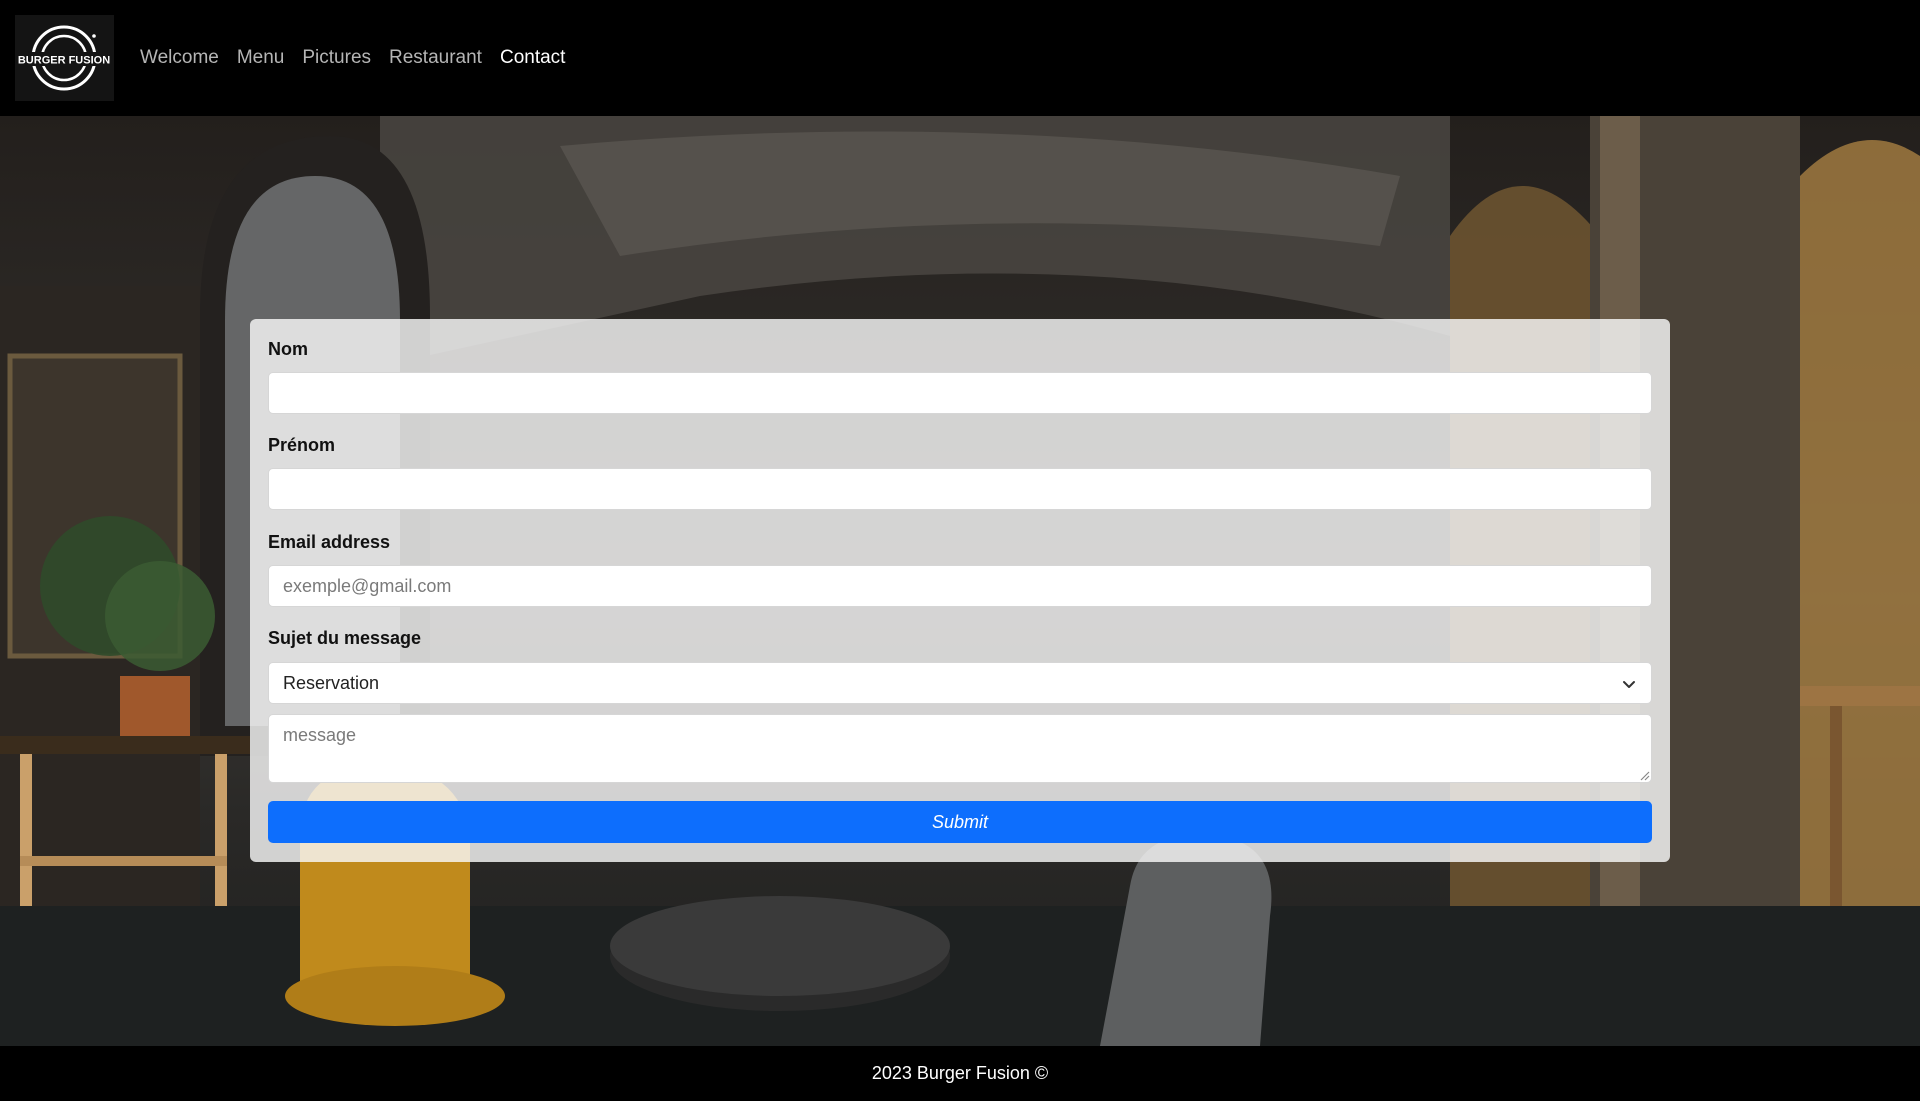 The width and height of the screenshot is (1920, 1101). What do you see at coordinates (960, 822) in the screenshot?
I see `submit-button: Submit` at bounding box center [960, 822].